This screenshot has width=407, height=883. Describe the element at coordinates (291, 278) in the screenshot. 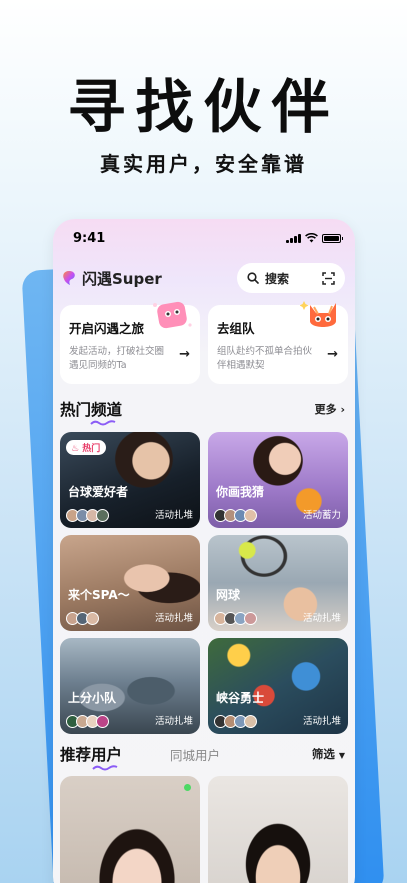

I see `search-bar: 搜索` at that location.